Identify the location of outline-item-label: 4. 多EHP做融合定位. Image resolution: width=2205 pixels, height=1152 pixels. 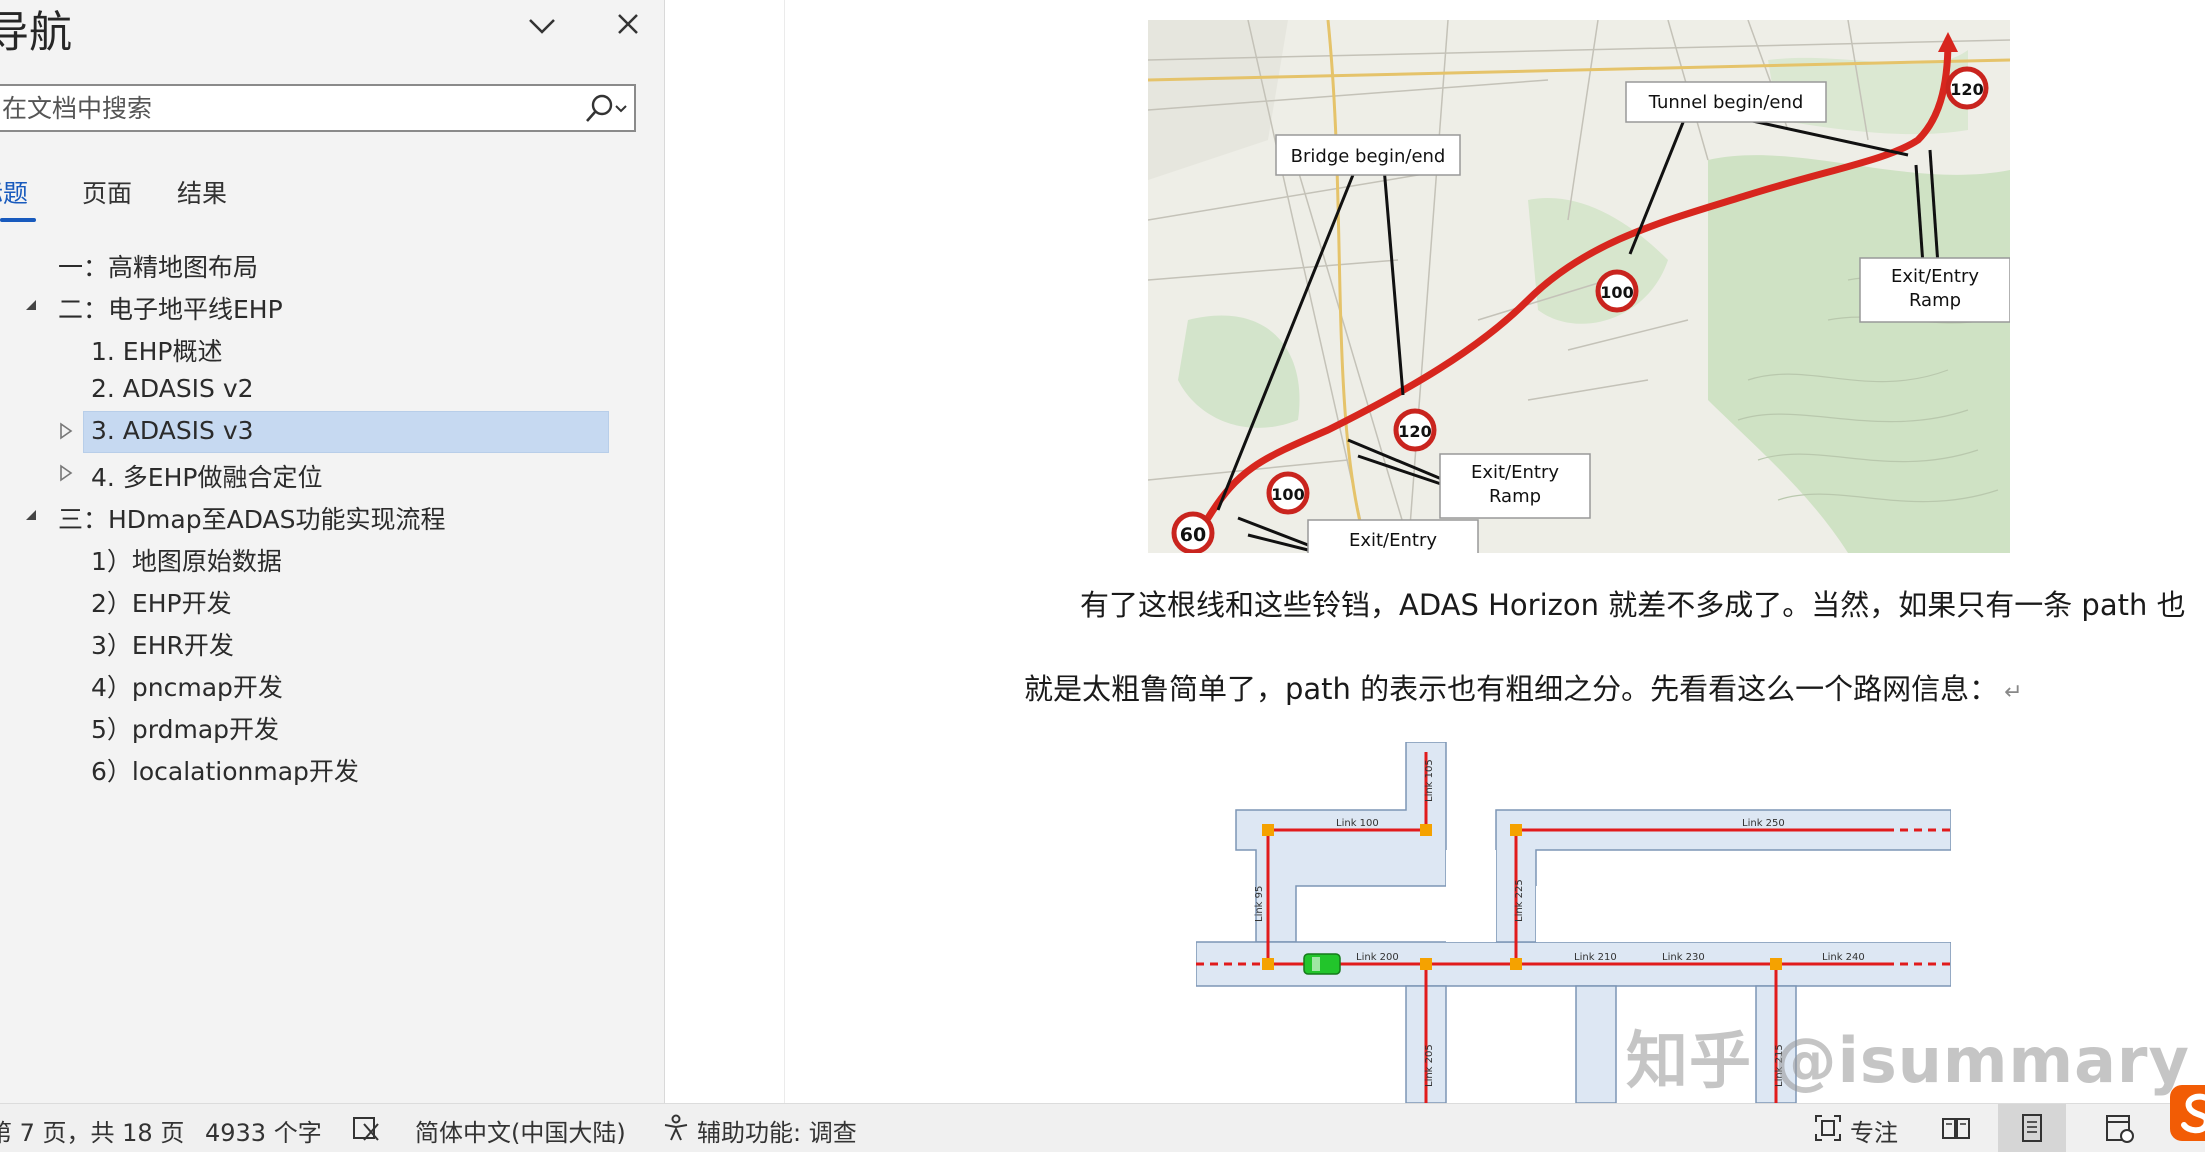
(206, 476).